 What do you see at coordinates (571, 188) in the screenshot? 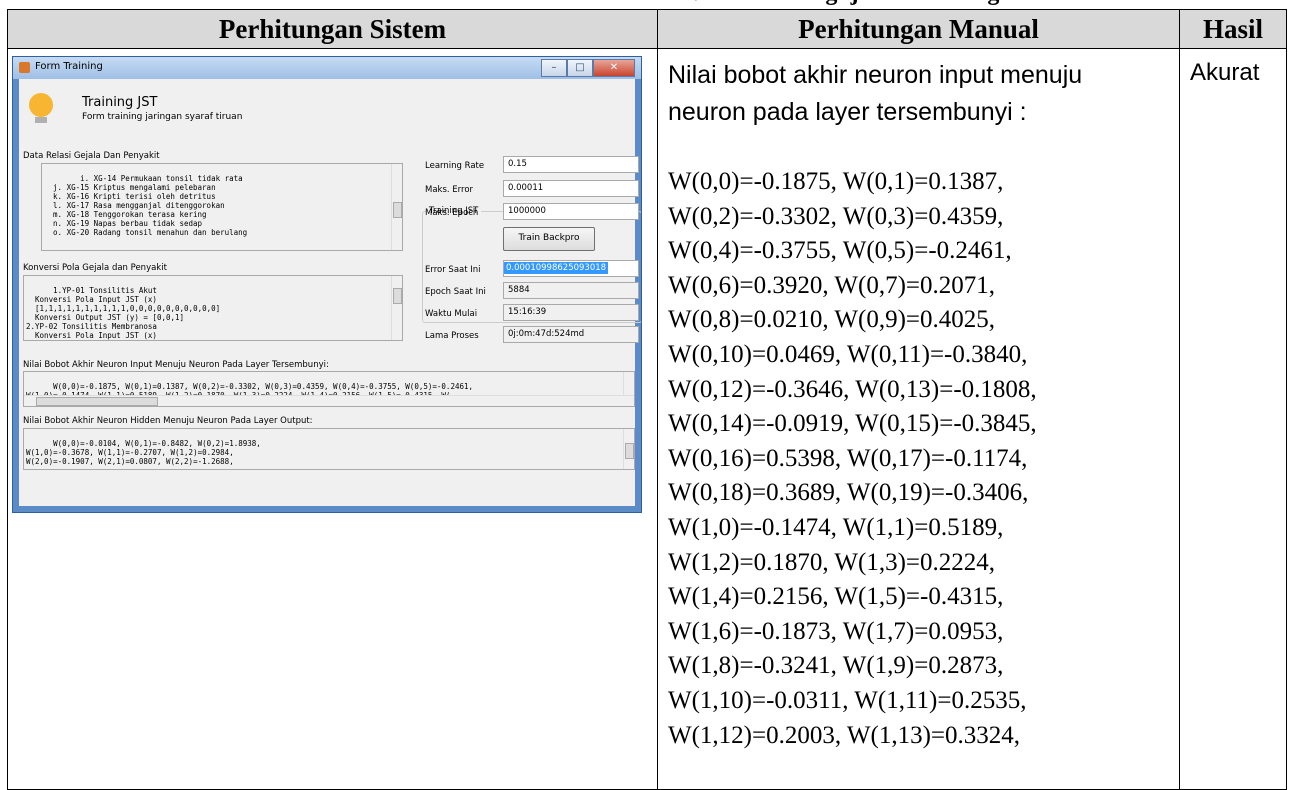
I see `maks-error-input: 0.00011` at bounding box center [571, 188].